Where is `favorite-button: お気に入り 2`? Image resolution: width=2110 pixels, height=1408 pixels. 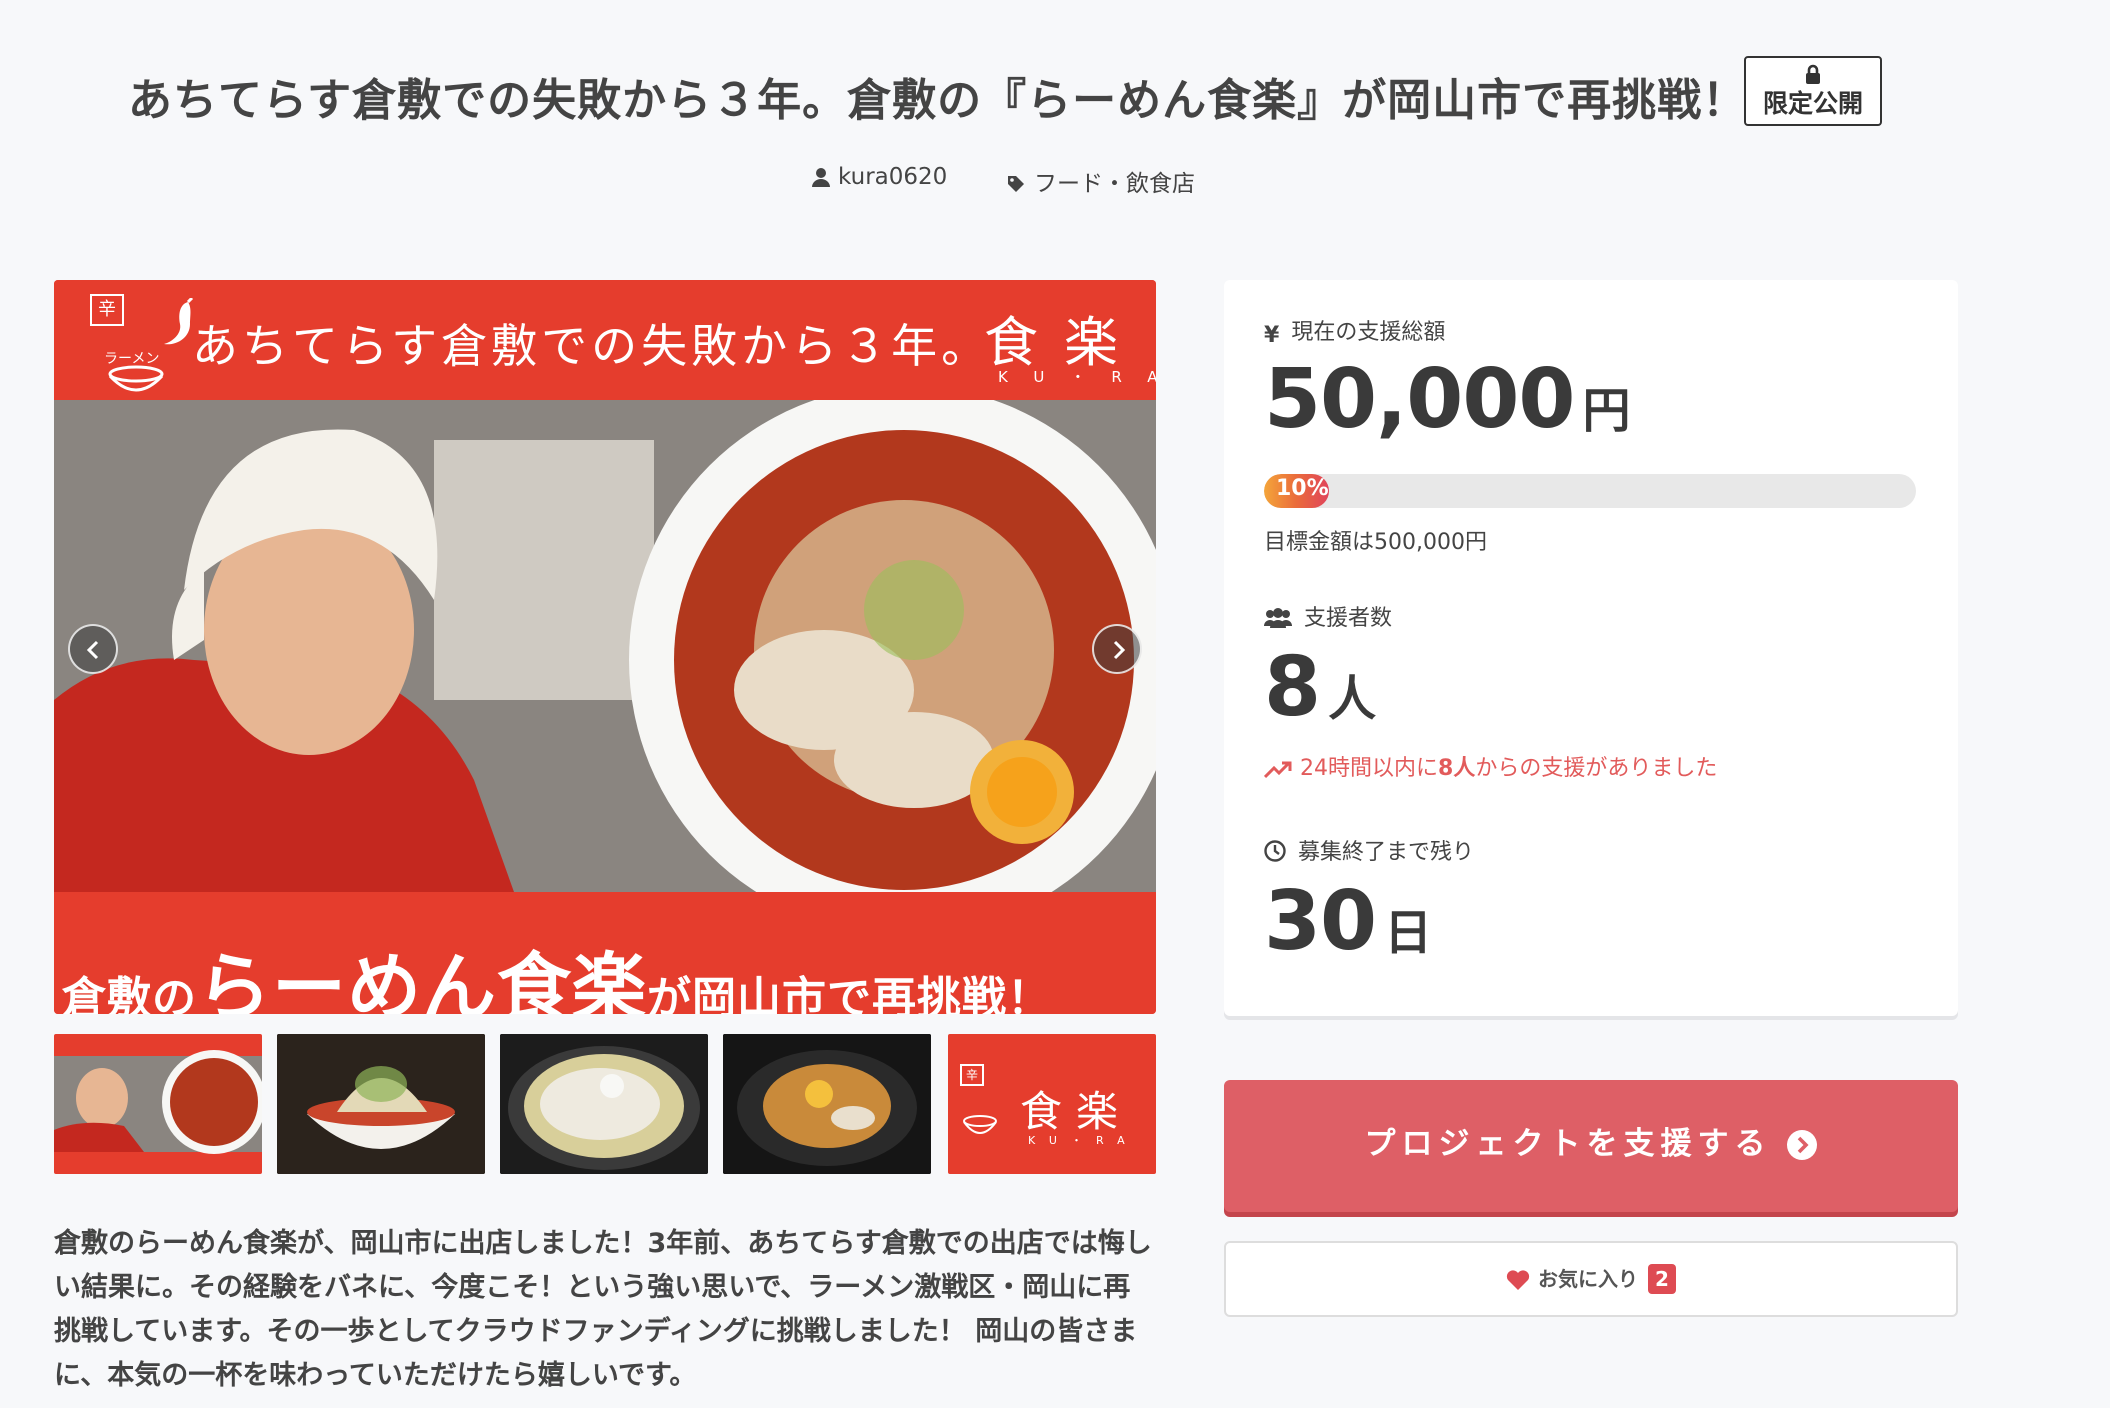
favorite-button: お気に入り 2 is located at coordinates (1591, 1279).